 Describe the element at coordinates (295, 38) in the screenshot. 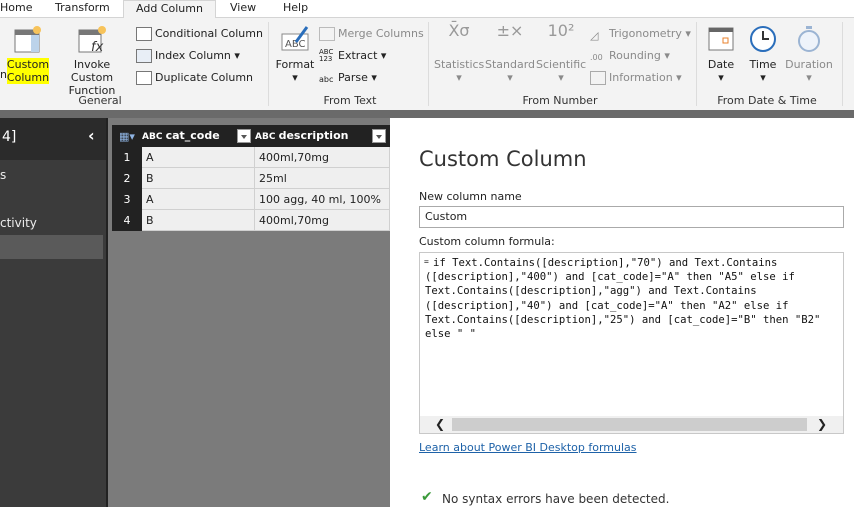

I see `format-icon: ABC` at that location.